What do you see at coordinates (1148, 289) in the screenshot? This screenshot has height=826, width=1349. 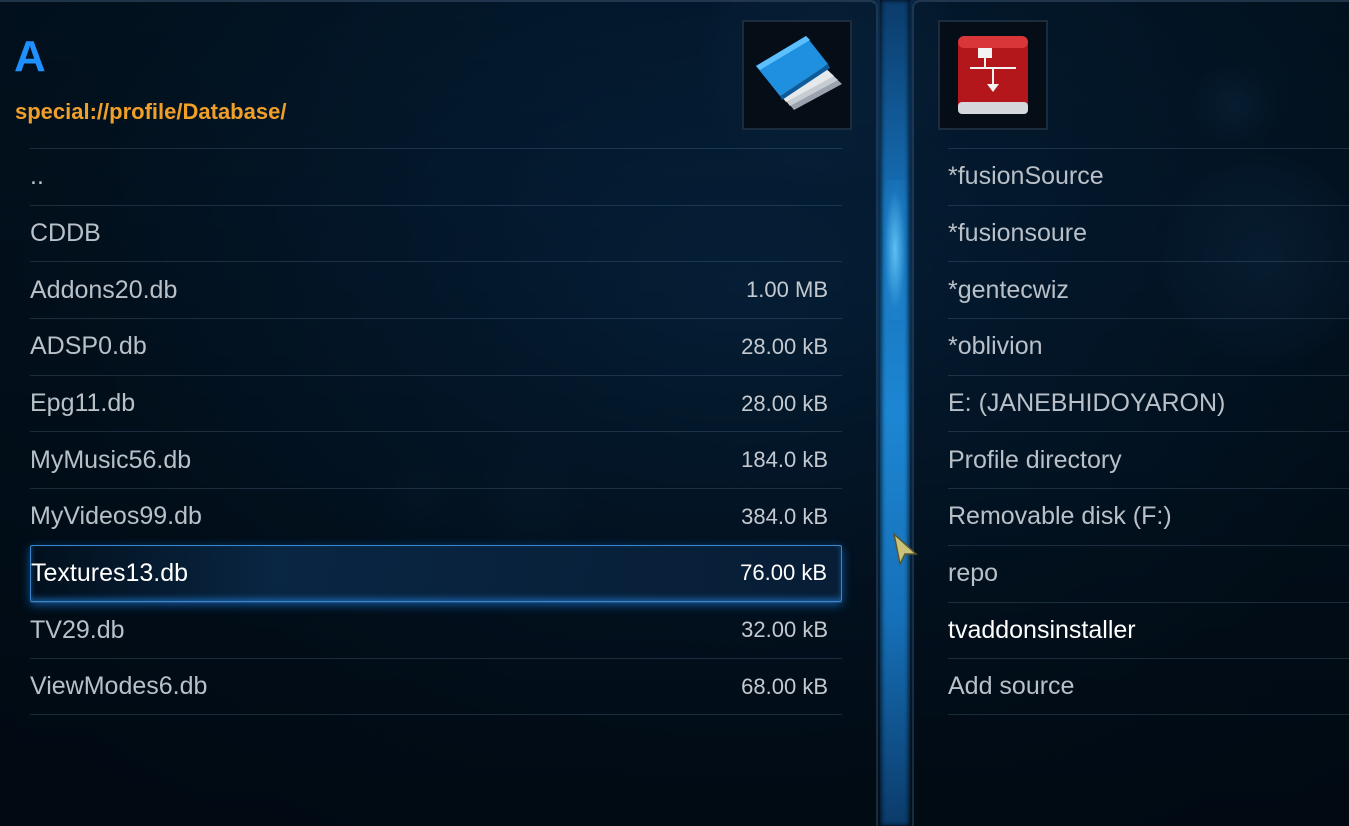 I see `source-item: *gentecwiz` at bounding box center [1148, 289].